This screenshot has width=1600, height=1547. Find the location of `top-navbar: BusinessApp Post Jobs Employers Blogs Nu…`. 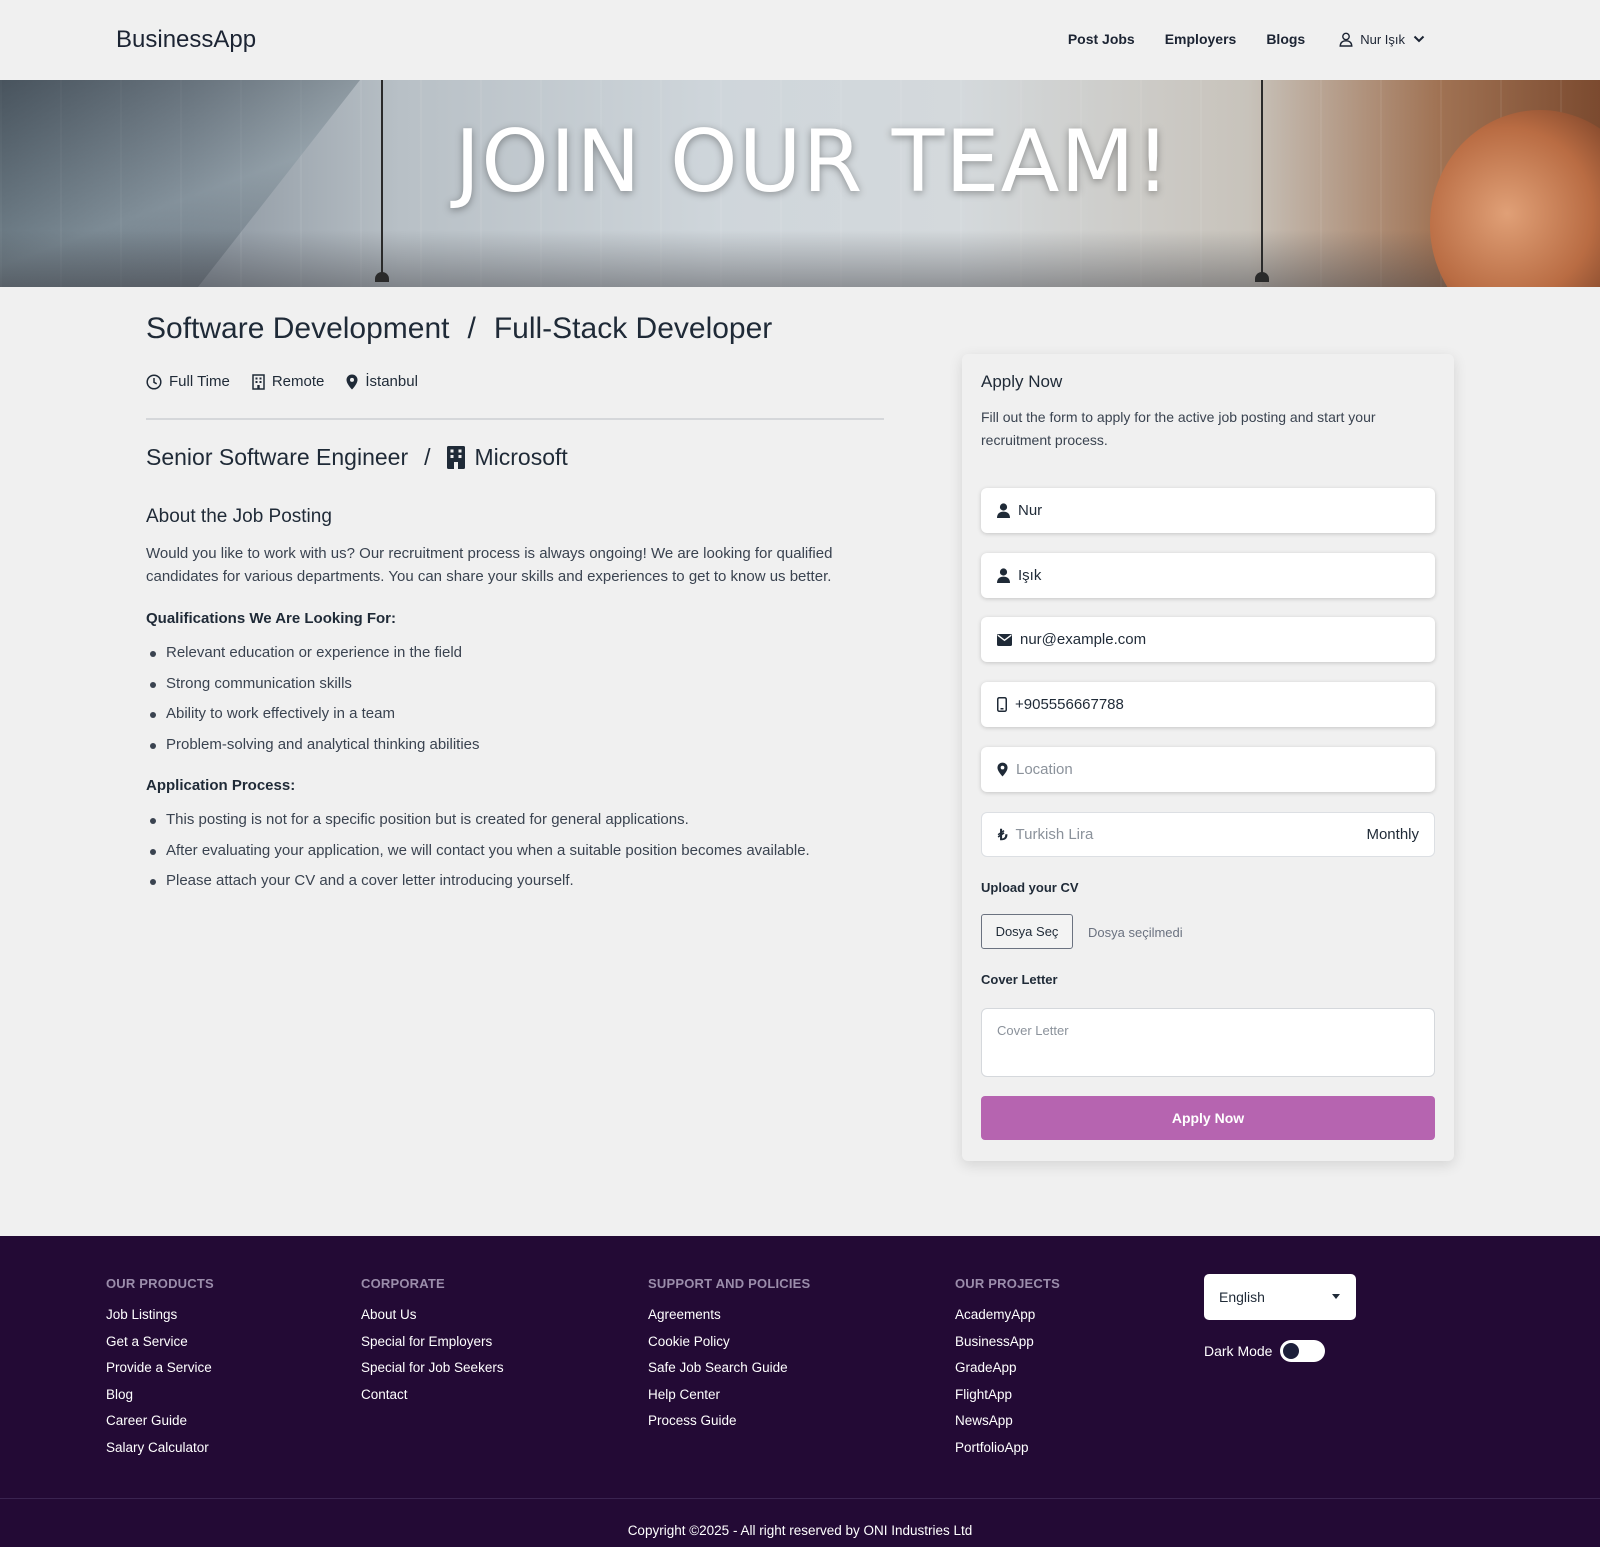

top-navbar: BusinessApp Post Jobs Employers Blogs Nu… is located at coordinates (800, 40).